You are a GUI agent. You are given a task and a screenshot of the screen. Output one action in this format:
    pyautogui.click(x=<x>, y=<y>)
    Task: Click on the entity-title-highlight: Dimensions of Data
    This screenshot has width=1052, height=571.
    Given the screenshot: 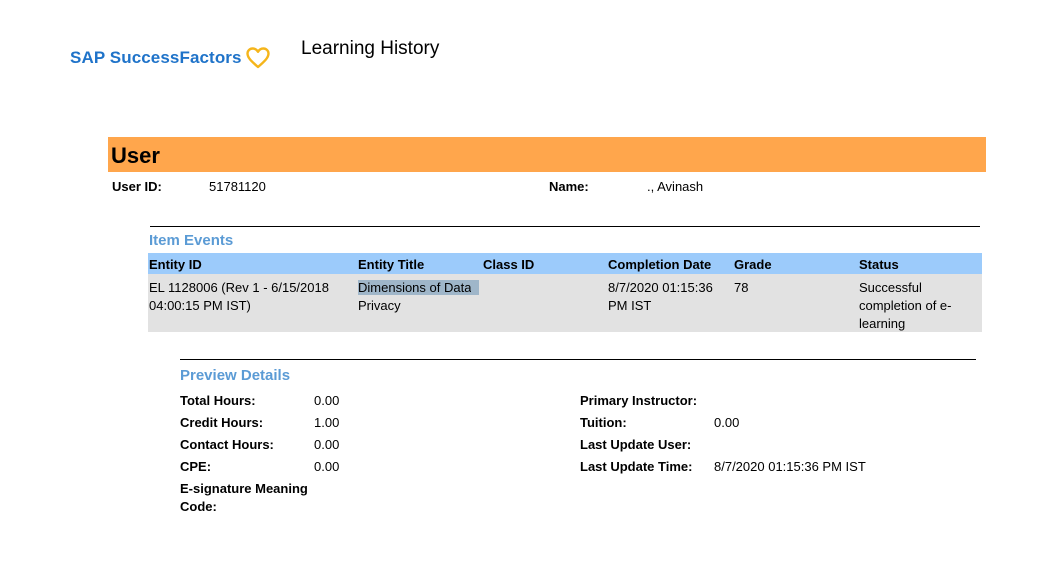 What is the action you would take?
    pyautogui.click(x=415, y=287)
    